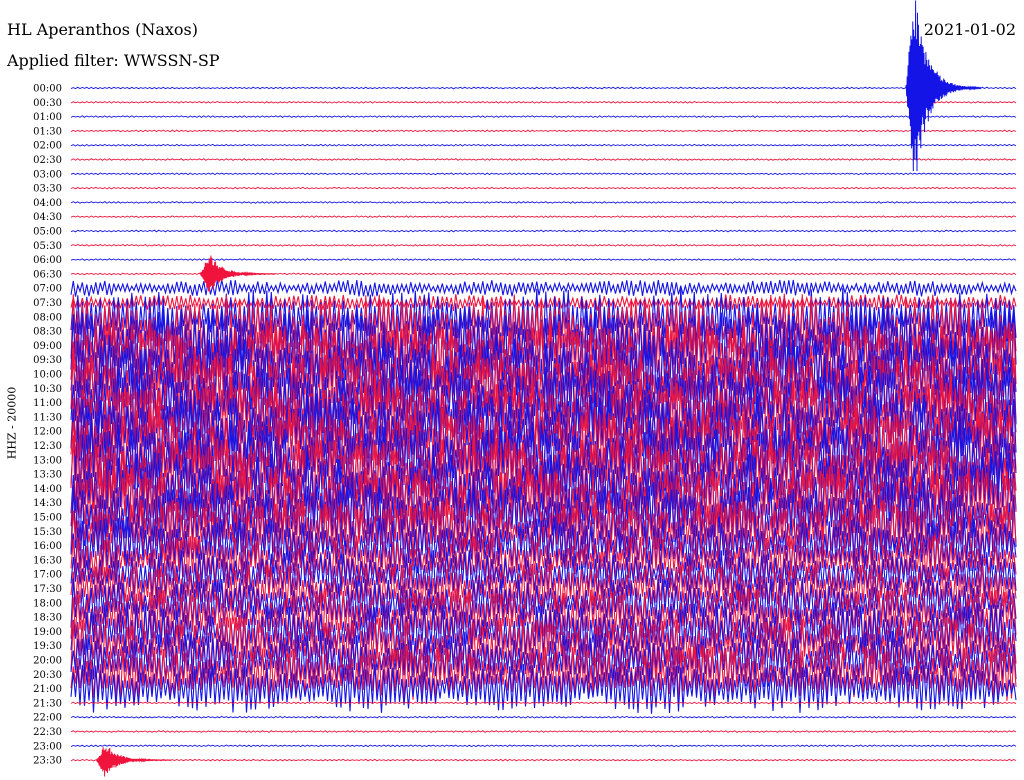  What do you see at coordinates (47, 332) in the screenshot?
I see `time-label: 08:30` at bounding box center [47, 332].